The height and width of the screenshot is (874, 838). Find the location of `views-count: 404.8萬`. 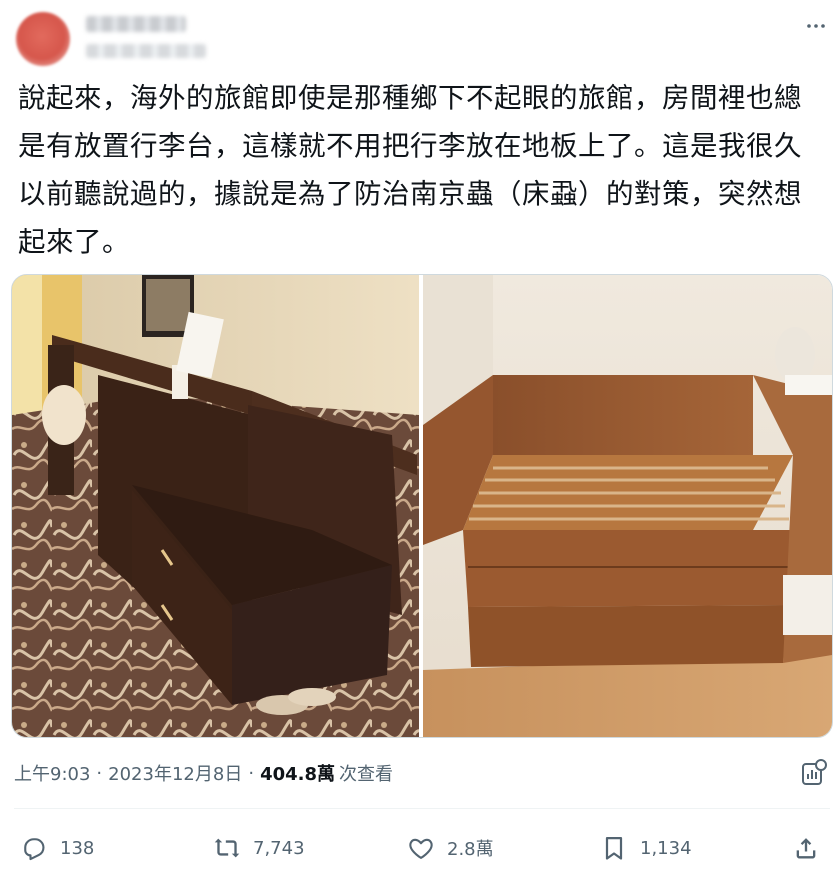

views-count: 404.8萬 is located at coordinates (297, 774).